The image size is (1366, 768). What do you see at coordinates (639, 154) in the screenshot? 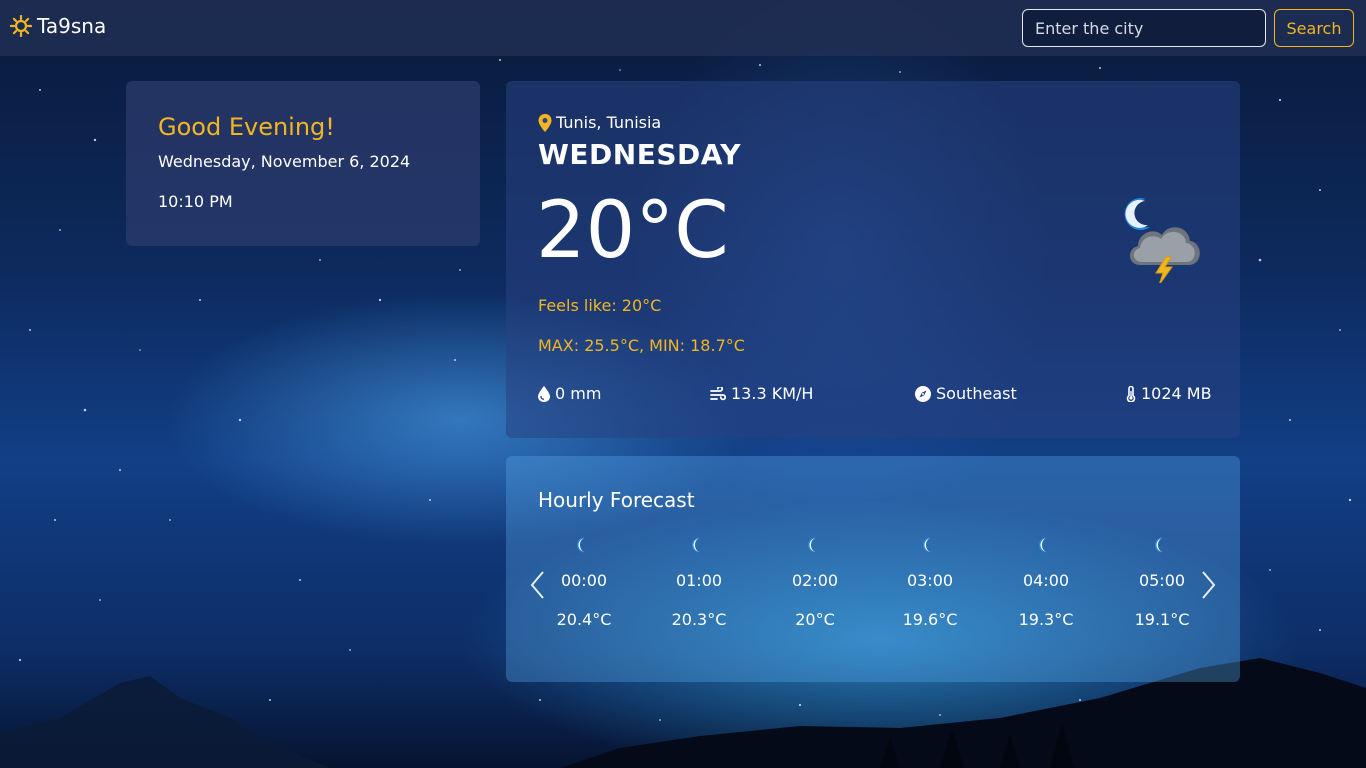
I see `day-of-week: WEDNESDAY` at bounding box center [639, 154].